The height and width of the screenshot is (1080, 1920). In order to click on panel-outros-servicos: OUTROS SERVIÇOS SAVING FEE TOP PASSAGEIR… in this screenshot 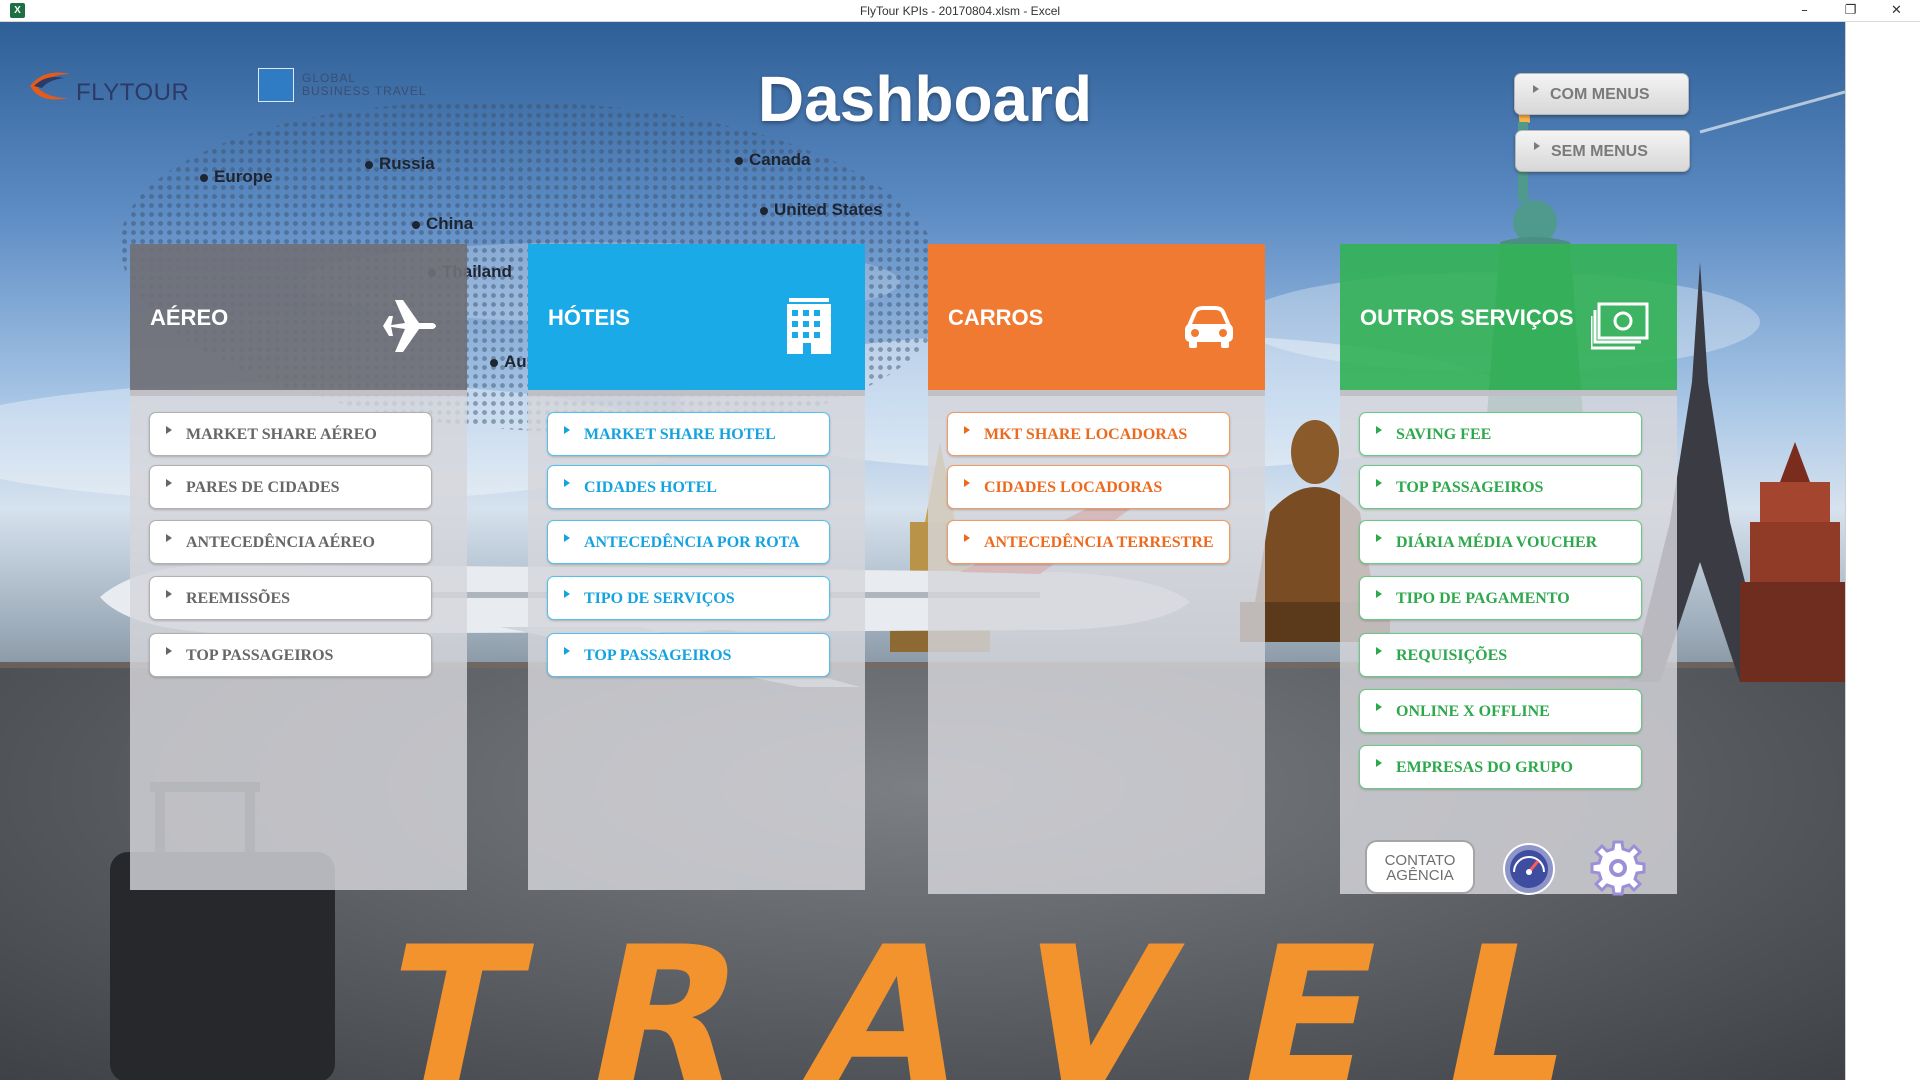, I will do `click(1508, 570)`.